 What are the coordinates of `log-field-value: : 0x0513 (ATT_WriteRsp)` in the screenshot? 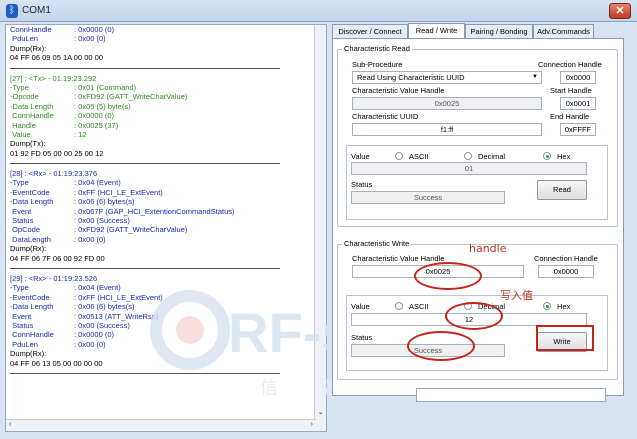 It's located at (116, 316).